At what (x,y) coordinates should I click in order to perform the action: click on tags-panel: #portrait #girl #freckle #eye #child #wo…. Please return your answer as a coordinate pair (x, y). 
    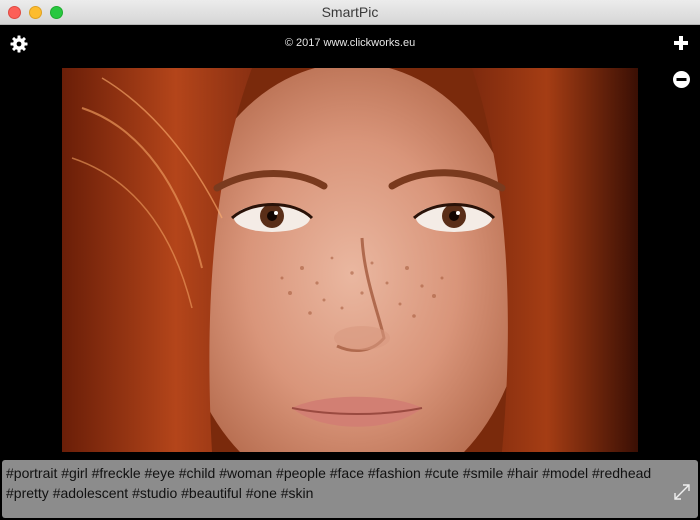
    Looking at the image, I should click on (350, 489).